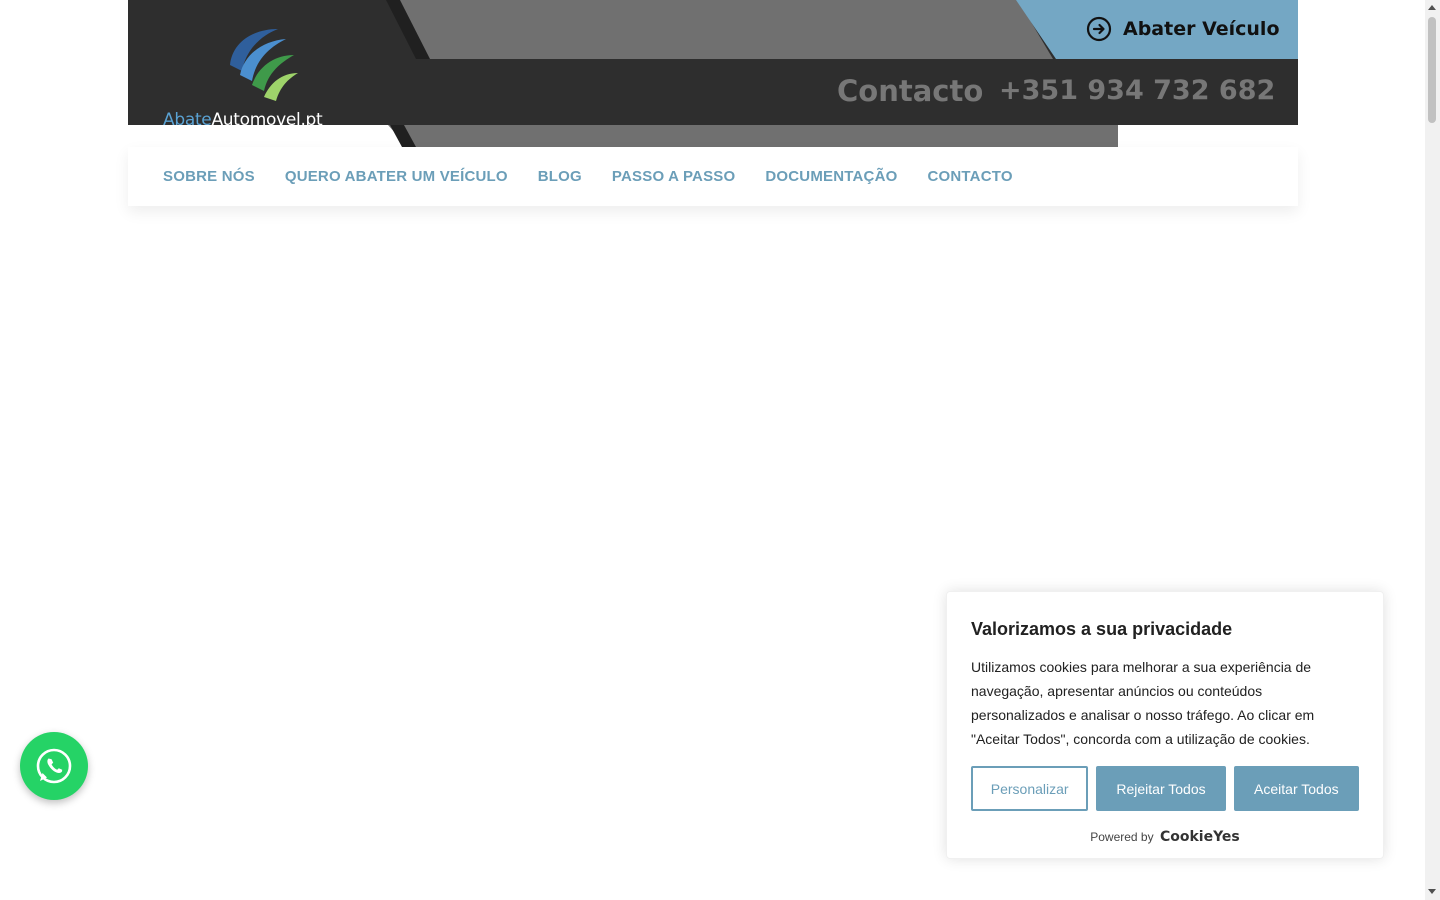  What do you see at coordinates (910, 91) in the screenshot?
I see `contact-label: Contacto` at bounding box center [910, 91].